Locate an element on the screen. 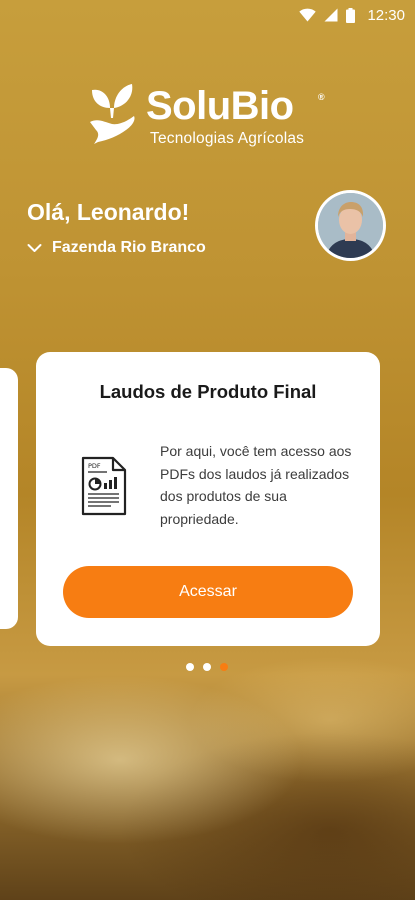 This screenshot has width=415, height=900. avatar is located at coordinates (350, 225).